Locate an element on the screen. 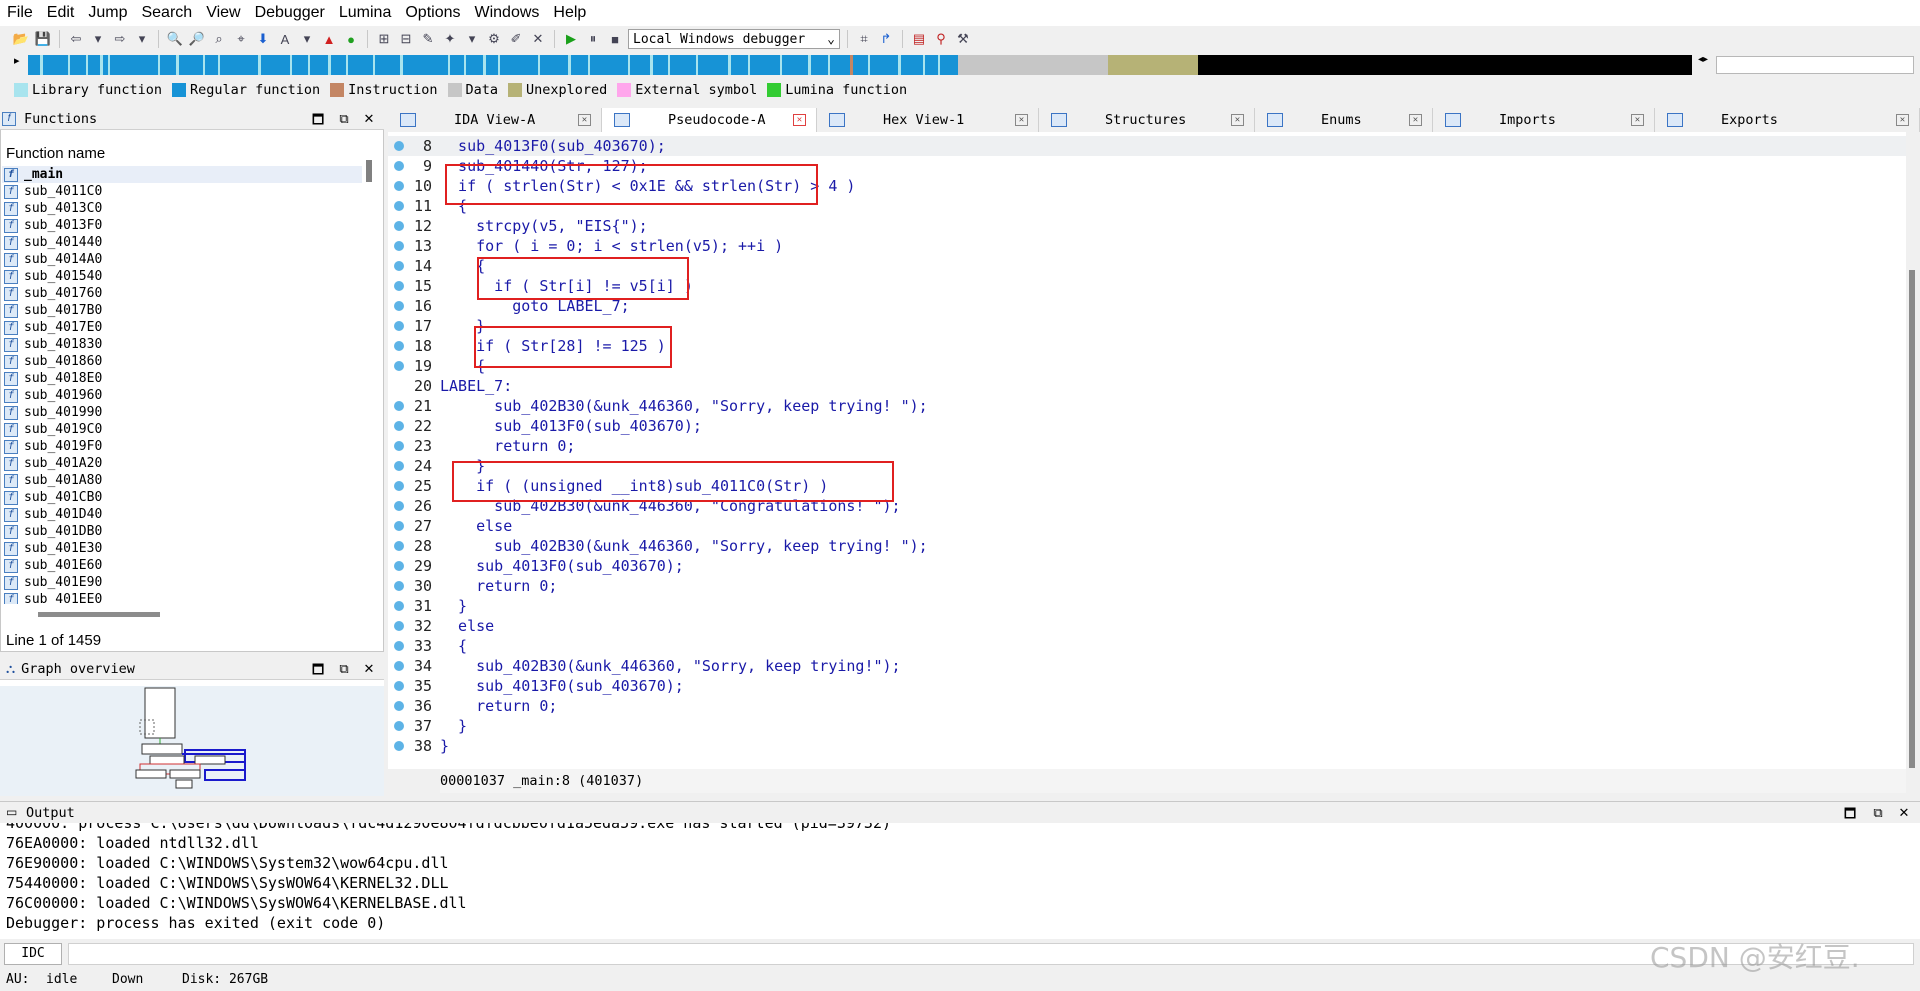  command-input is located at coordinates (991, 954).